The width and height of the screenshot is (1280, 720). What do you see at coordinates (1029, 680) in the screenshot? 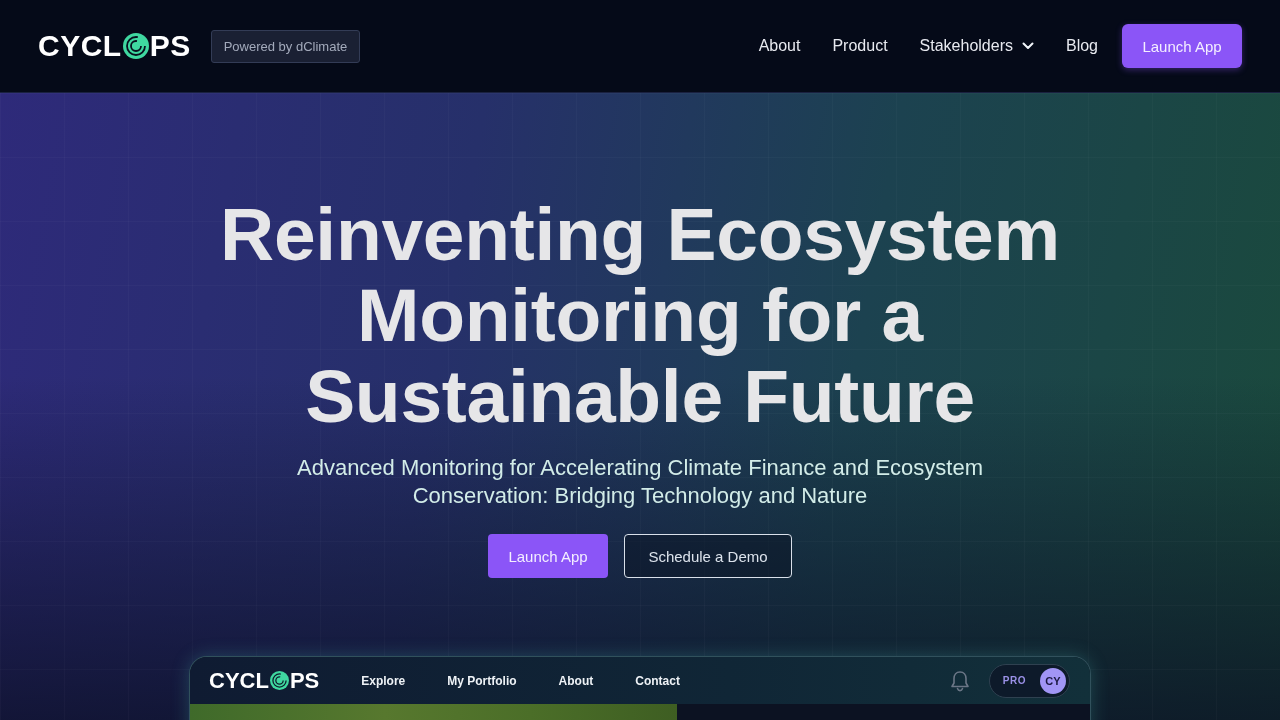
I see `account-pill: PRO CY` at bounding box center [1029, 680].